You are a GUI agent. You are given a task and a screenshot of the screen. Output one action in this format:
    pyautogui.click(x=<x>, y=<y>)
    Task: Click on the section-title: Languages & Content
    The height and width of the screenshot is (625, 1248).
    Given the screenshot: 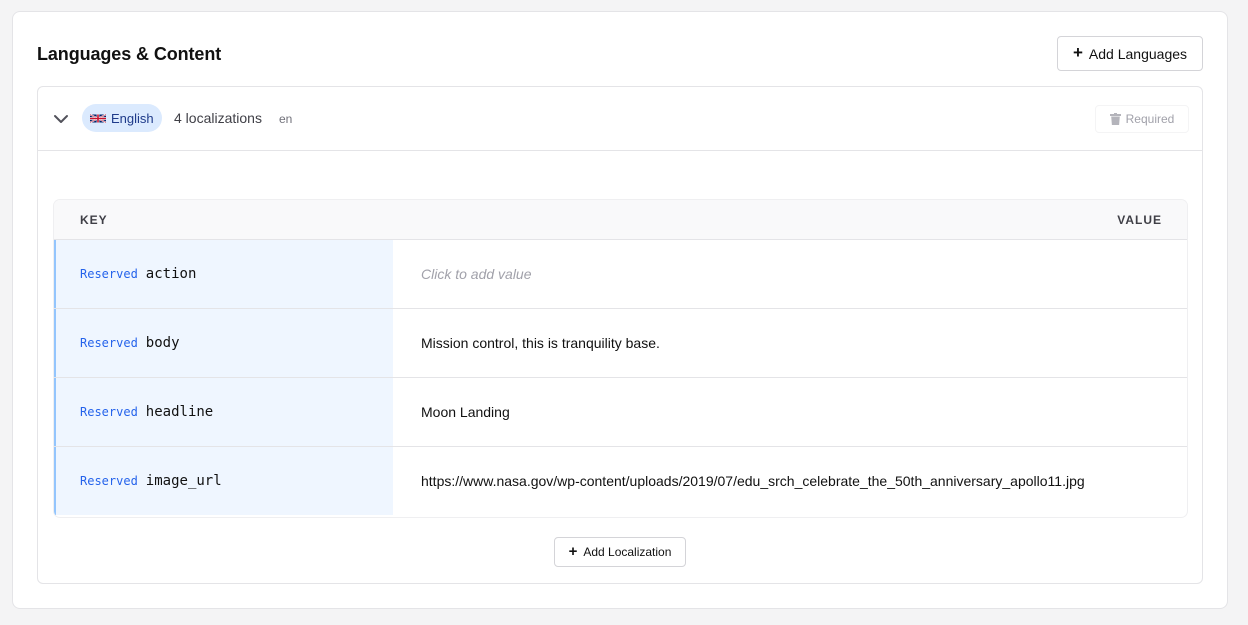 What is the action you would take?
    pyautogui.click(x=129, y=54)
    